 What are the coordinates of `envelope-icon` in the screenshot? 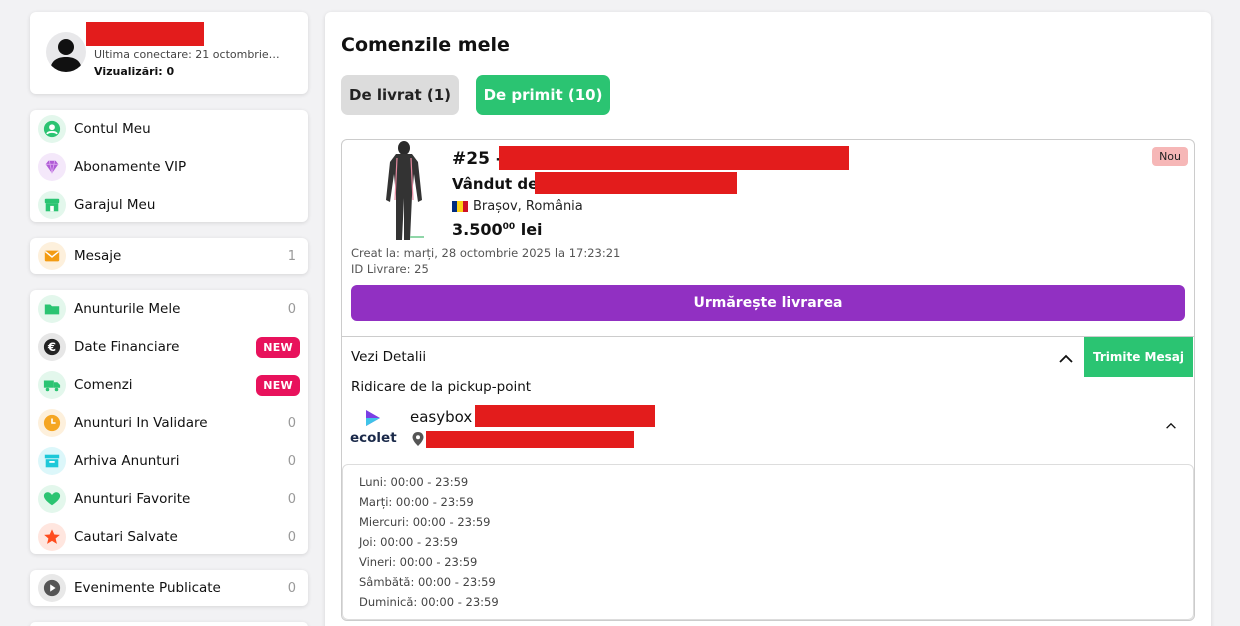 It's located at (52, 256).